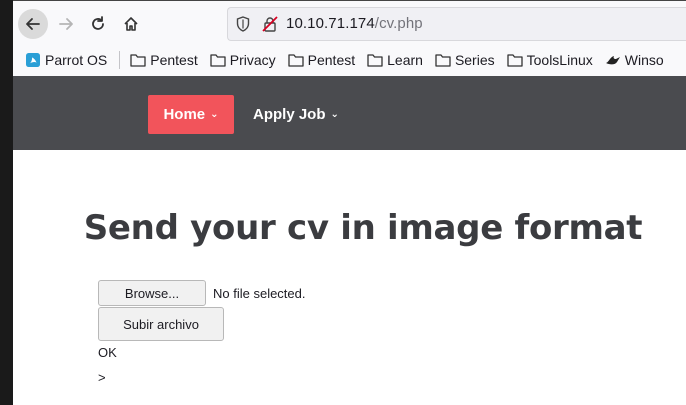  I want to click on address-bar: 10.10.71.174/cv.php, so click(456, 24).